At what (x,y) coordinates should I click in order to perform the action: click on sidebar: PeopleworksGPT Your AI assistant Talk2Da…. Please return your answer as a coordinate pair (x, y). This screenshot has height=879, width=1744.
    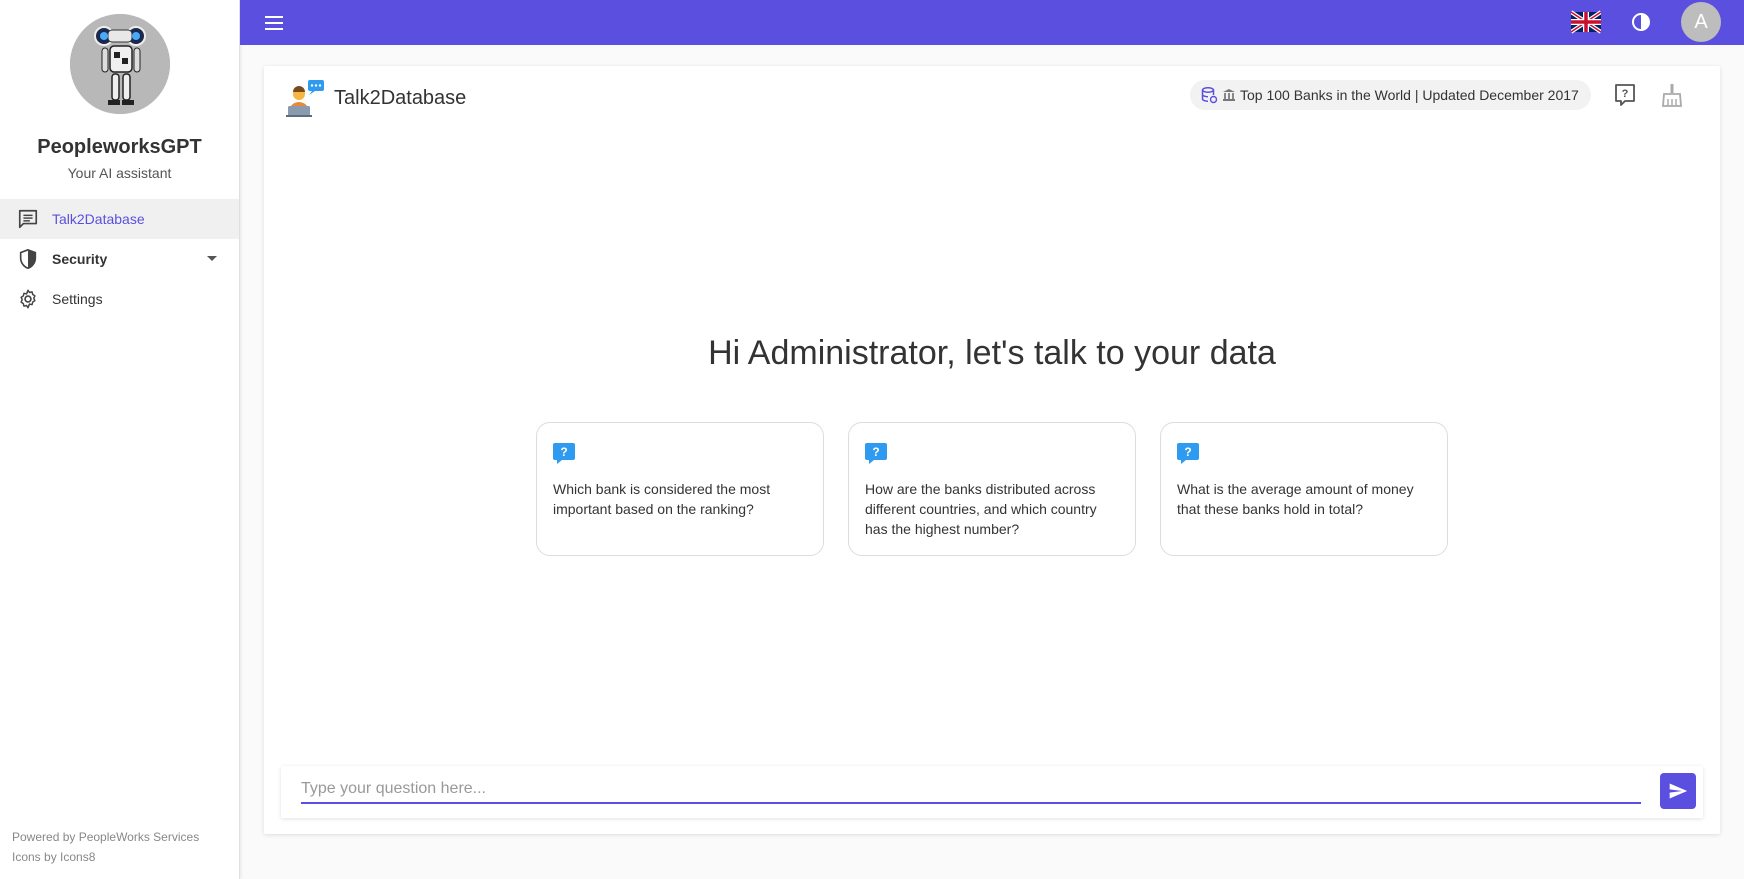
    Looking at the image, I should click on (120, 439).